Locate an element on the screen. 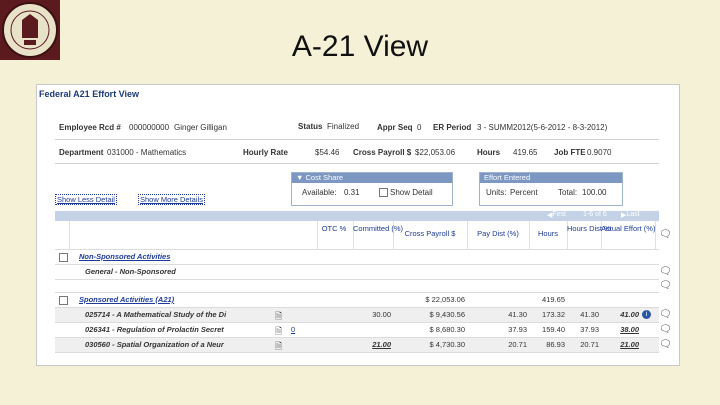 The height and width of the screenshot is (405, 720). sub-row-label: General - Non-Sponsored is located at coordinates (130, 271).